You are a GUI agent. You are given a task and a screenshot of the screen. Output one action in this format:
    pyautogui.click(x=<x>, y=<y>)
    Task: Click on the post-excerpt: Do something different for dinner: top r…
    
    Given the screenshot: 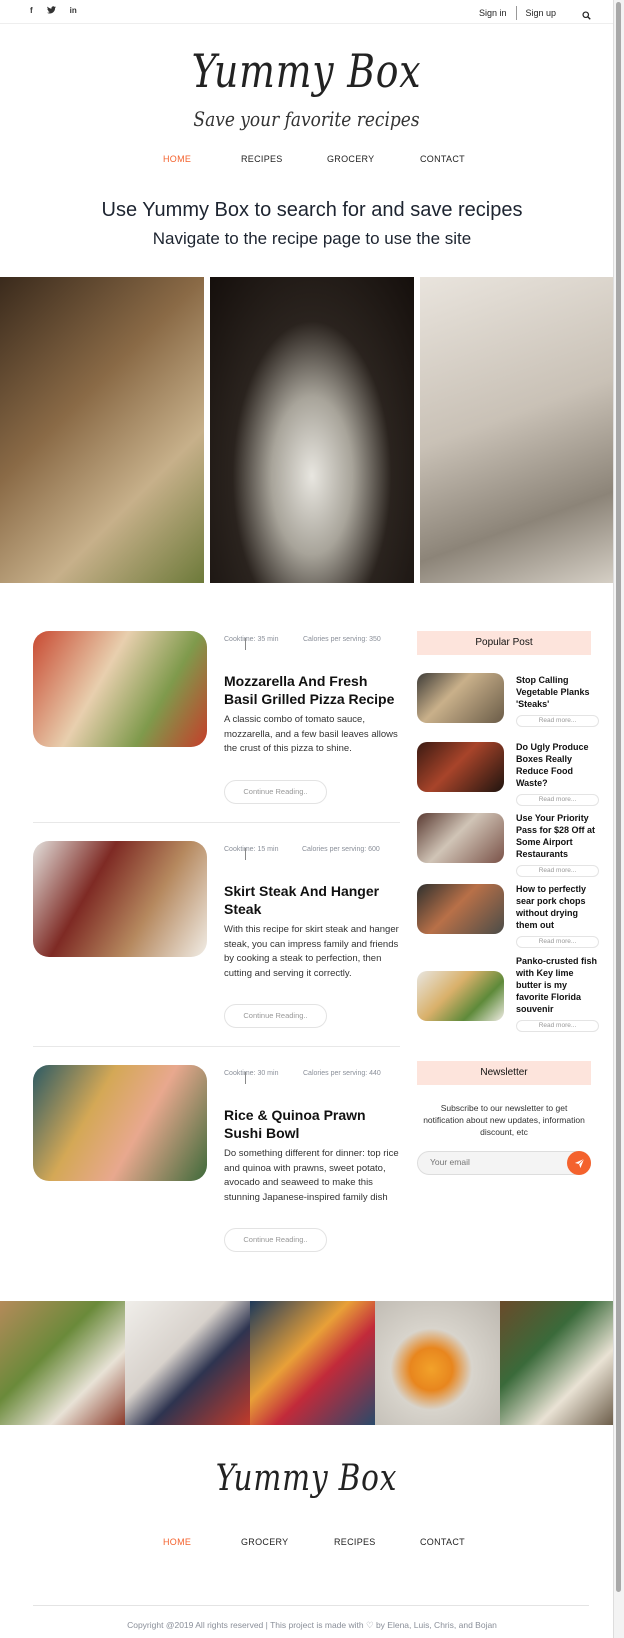 What is the action you would take?
    pyautogui.click(x=311, y=1175)
    